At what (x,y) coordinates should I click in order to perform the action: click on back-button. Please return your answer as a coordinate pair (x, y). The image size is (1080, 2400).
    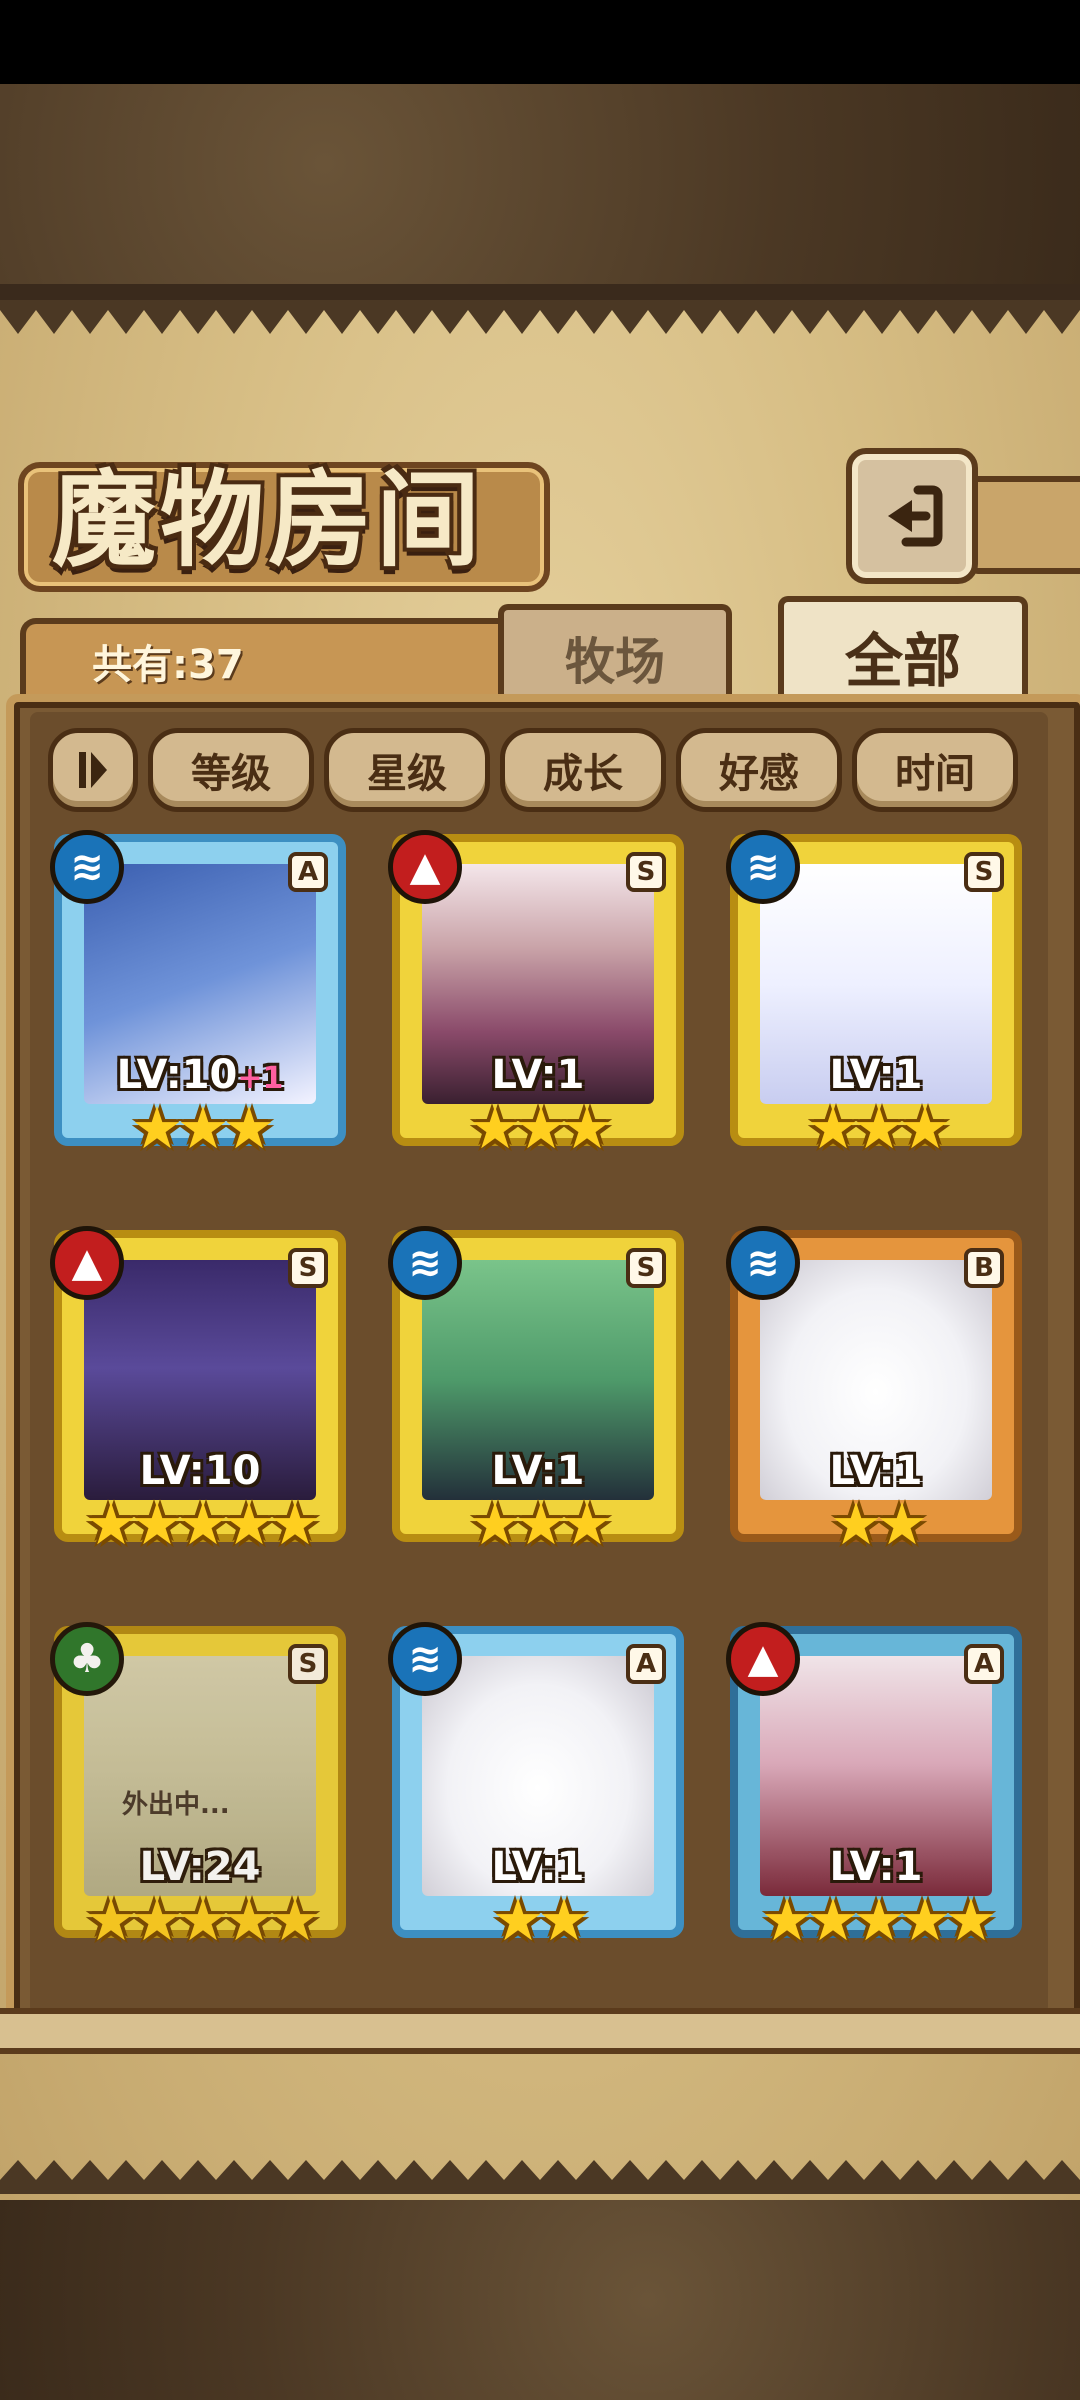
    Looking at the image, I should click on (912, 516).